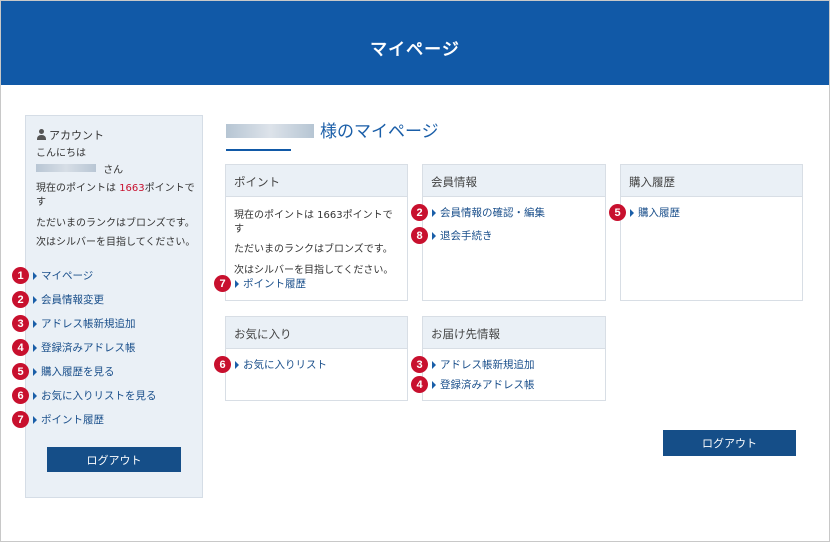 Image resolution: width=830 pixels, height=542 pixels. I want to click on purchase-history-label: 購入履歴, so click(659, 213).